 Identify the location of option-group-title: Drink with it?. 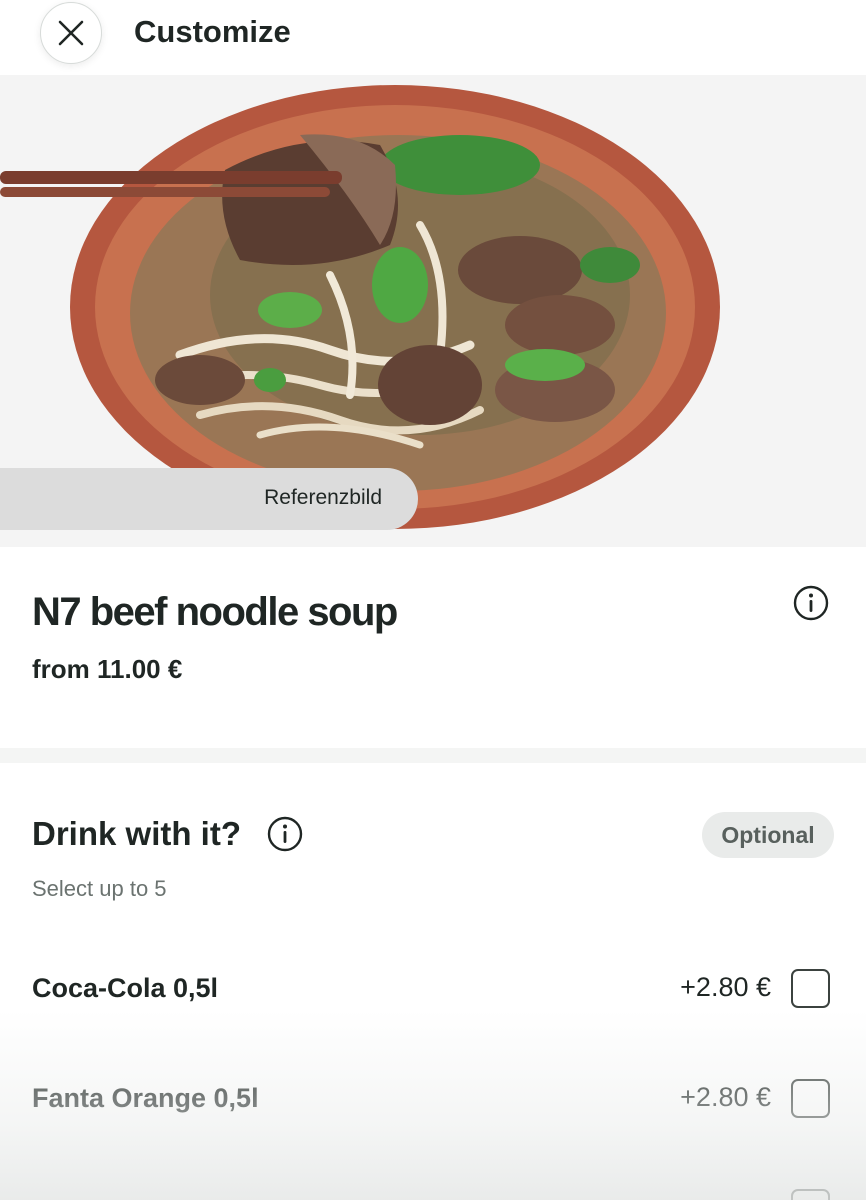
(136, 833).